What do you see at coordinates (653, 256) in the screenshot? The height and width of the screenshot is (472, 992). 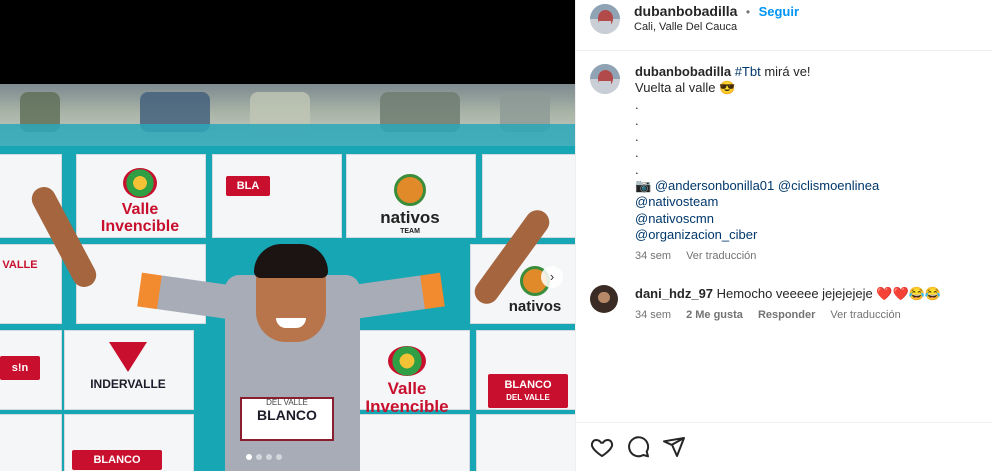 I see `caption-time: 34 sem` at bounding box center [653, 256].